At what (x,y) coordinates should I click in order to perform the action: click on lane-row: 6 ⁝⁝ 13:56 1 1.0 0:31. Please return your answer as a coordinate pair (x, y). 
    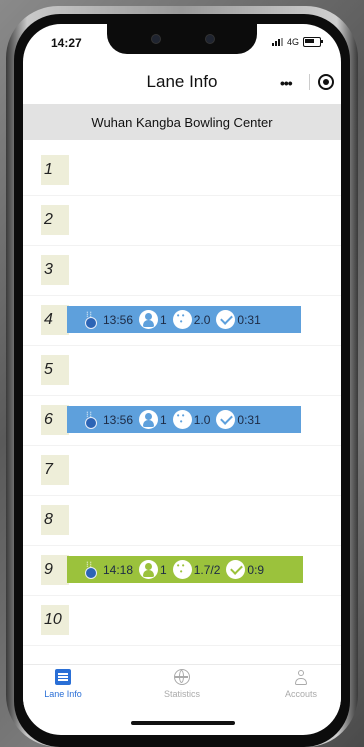
    Looking at the image, I should click on (182, 421).